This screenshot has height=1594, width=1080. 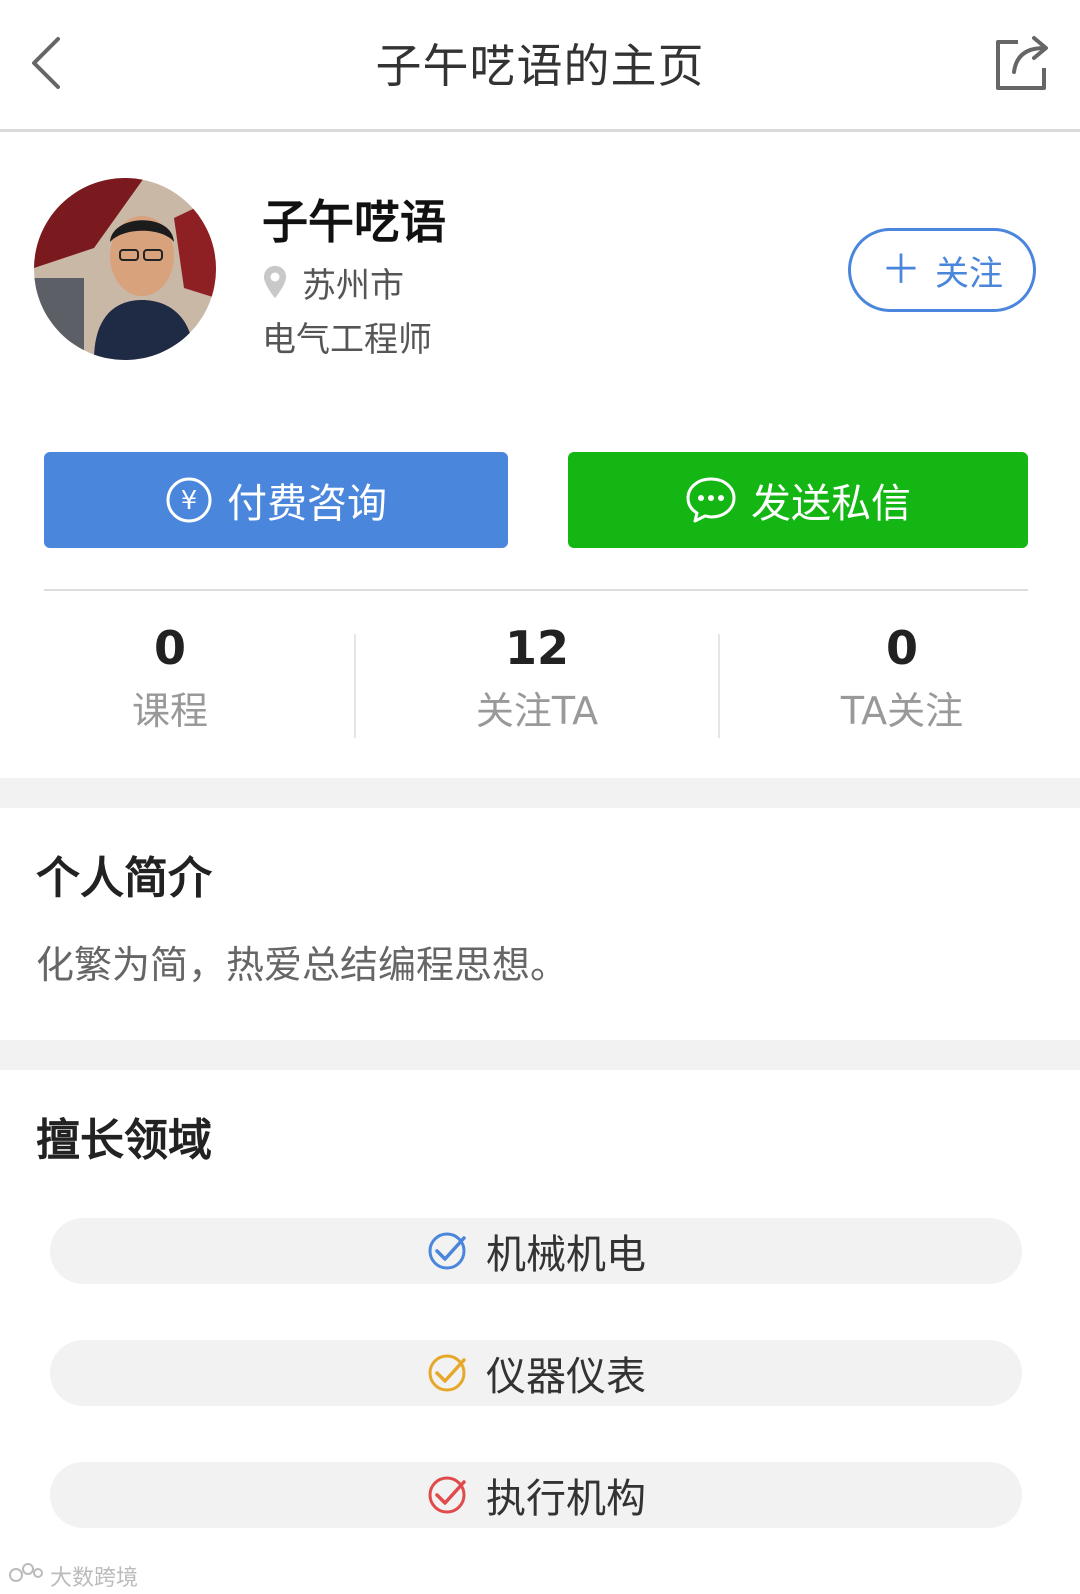 I want to click on chat-bubble-icon, so click(x=711, y=500).